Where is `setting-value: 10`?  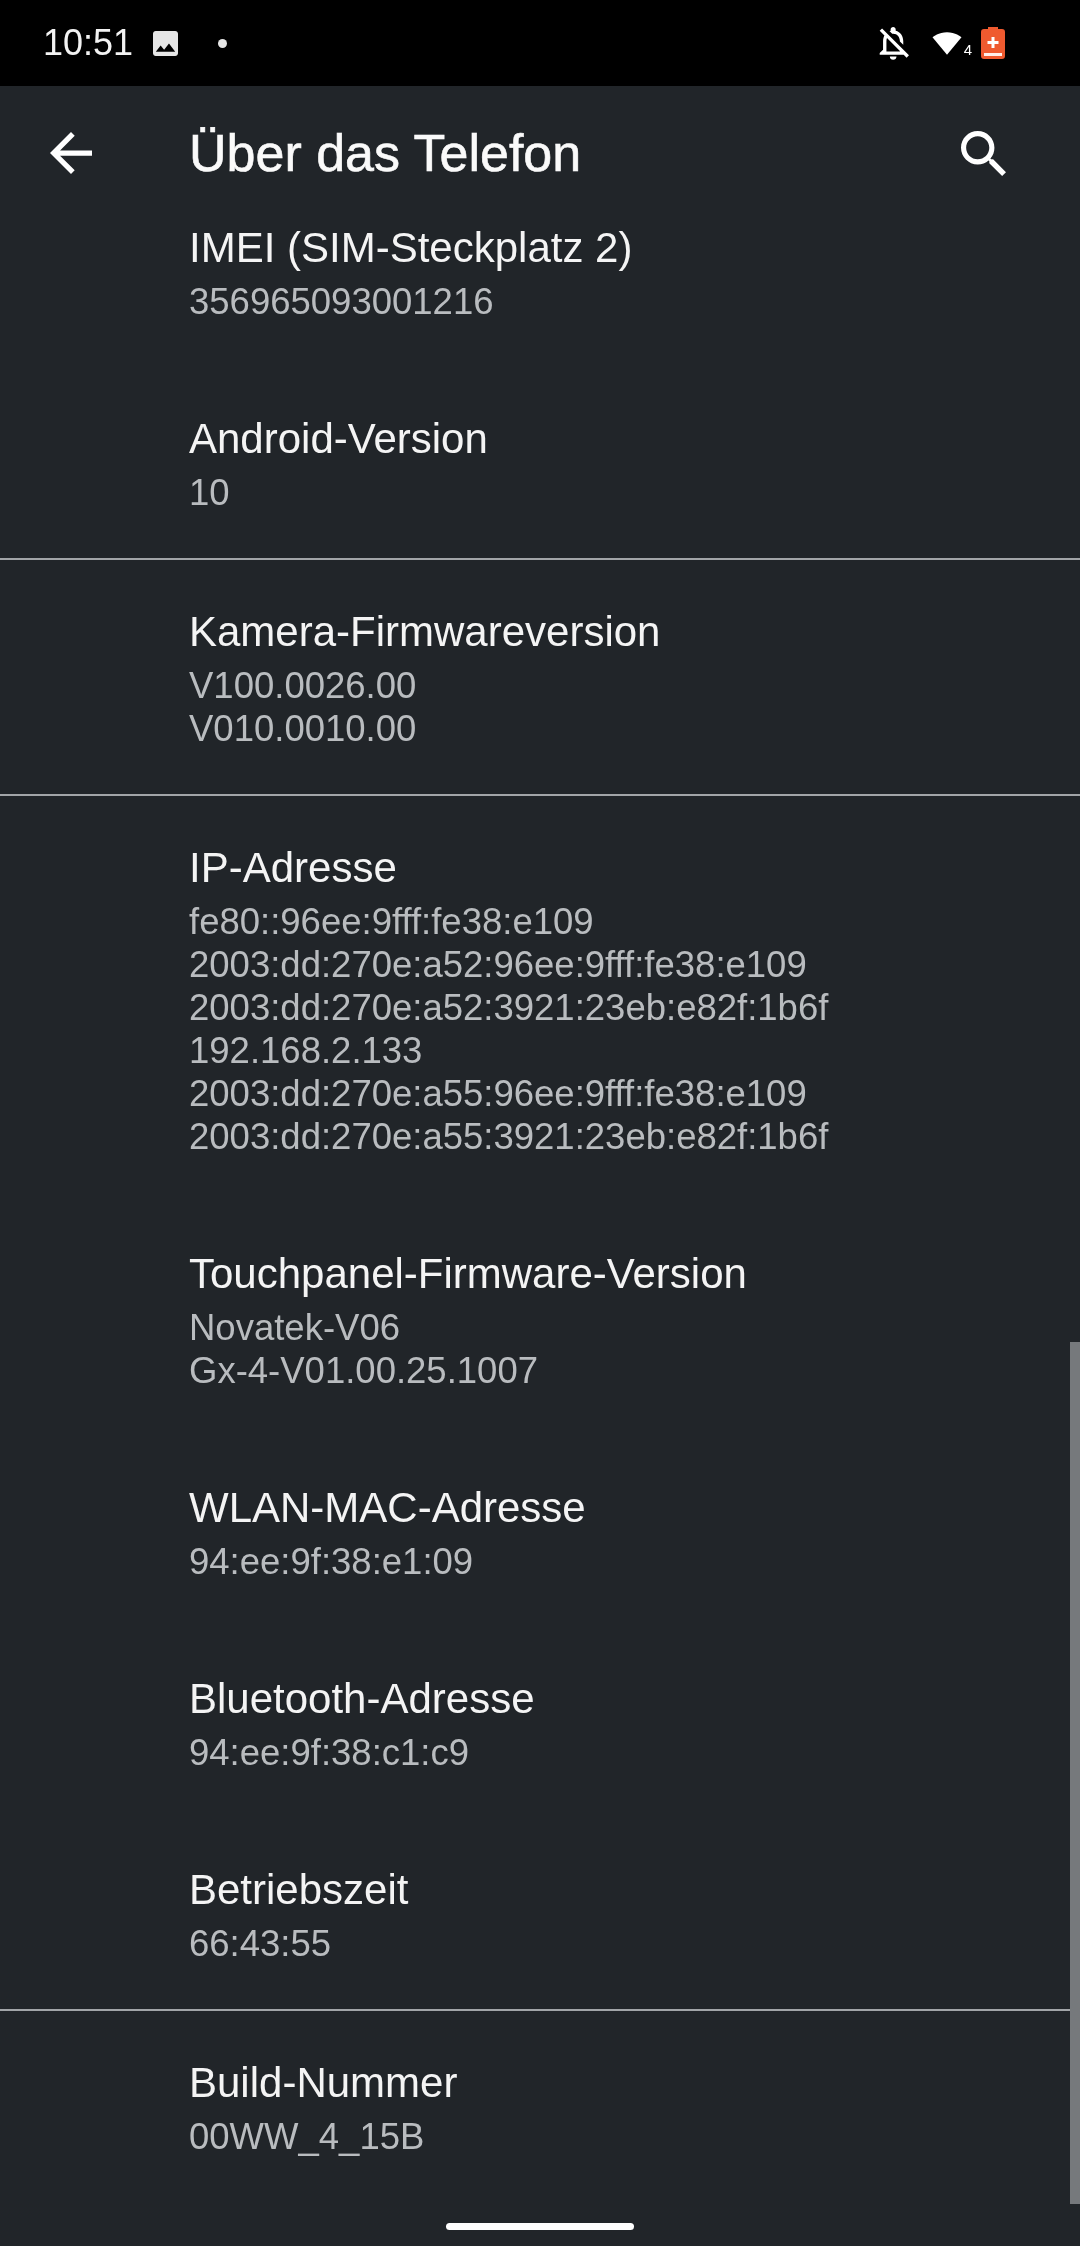
setting-value: 10 is located at coordinates (209, 492).